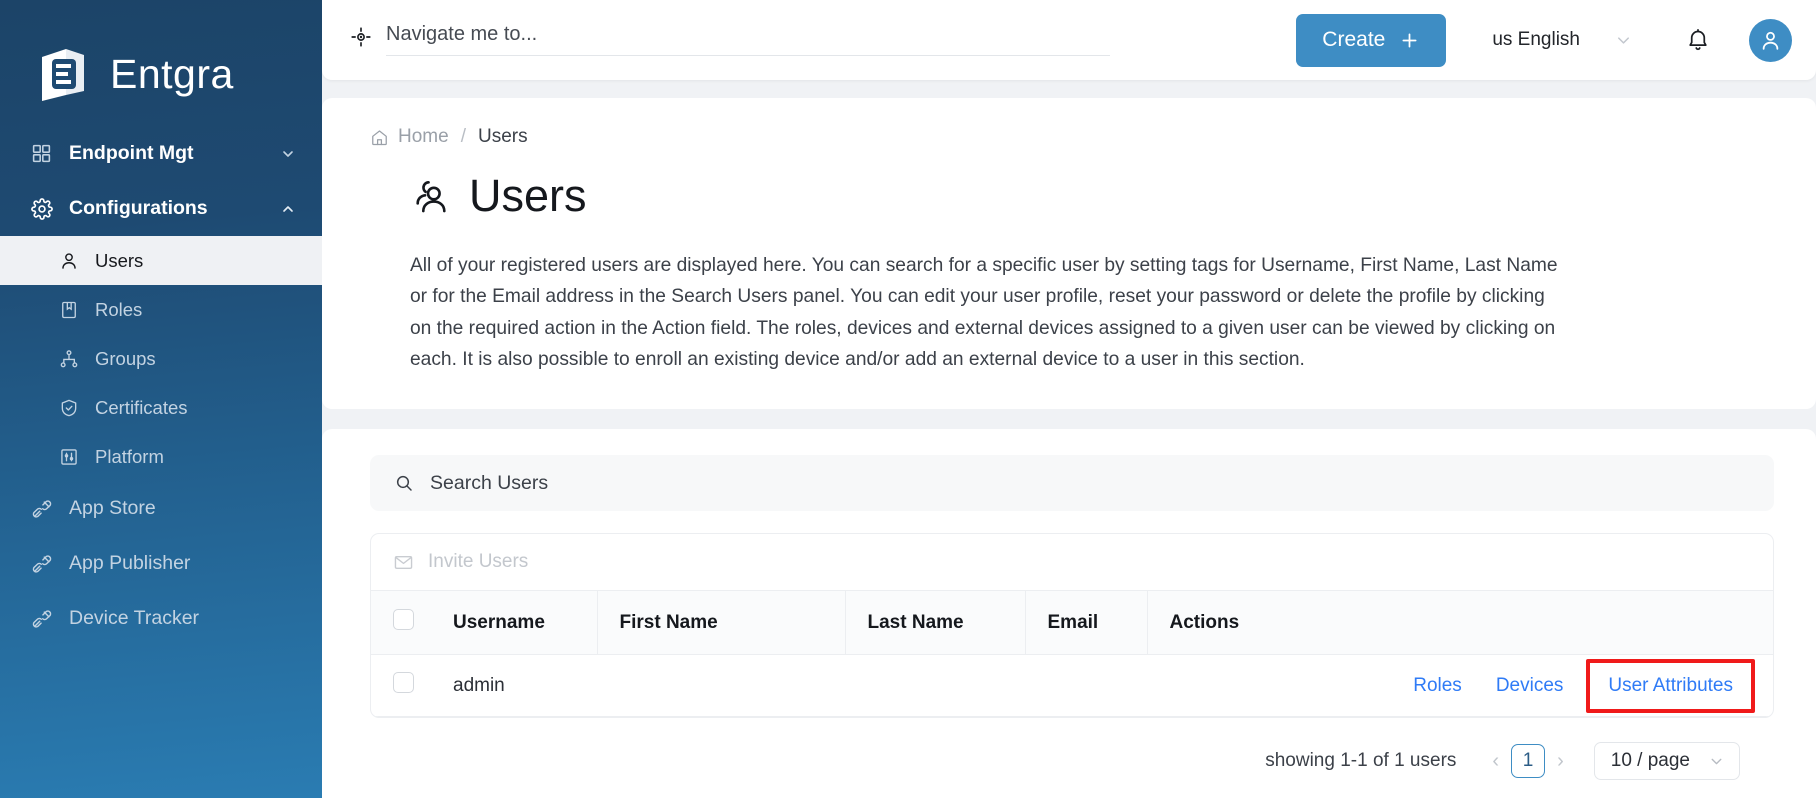 The height and width of the screenshot is (798, 1816). I want to click on sidebar-item-configurations: Configurations, so click(161, 208).